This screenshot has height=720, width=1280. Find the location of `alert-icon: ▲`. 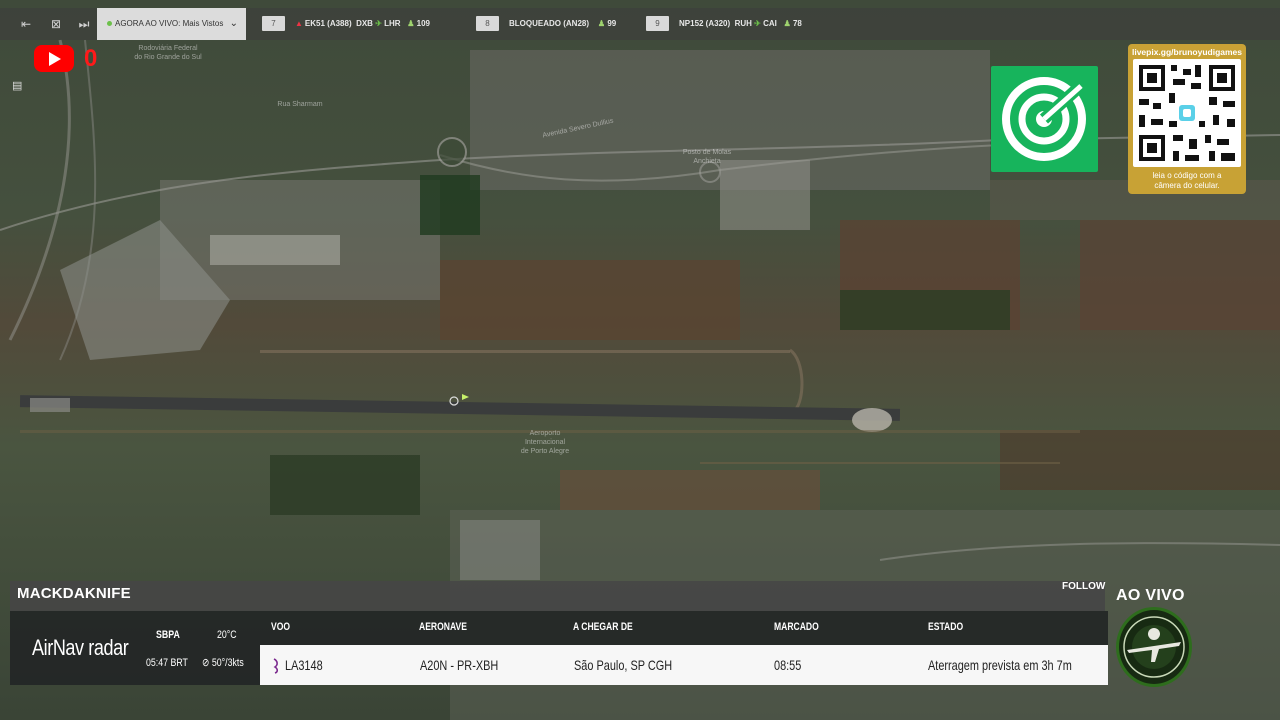

alert-icon: ▲ is located at coordinates (299, 23).